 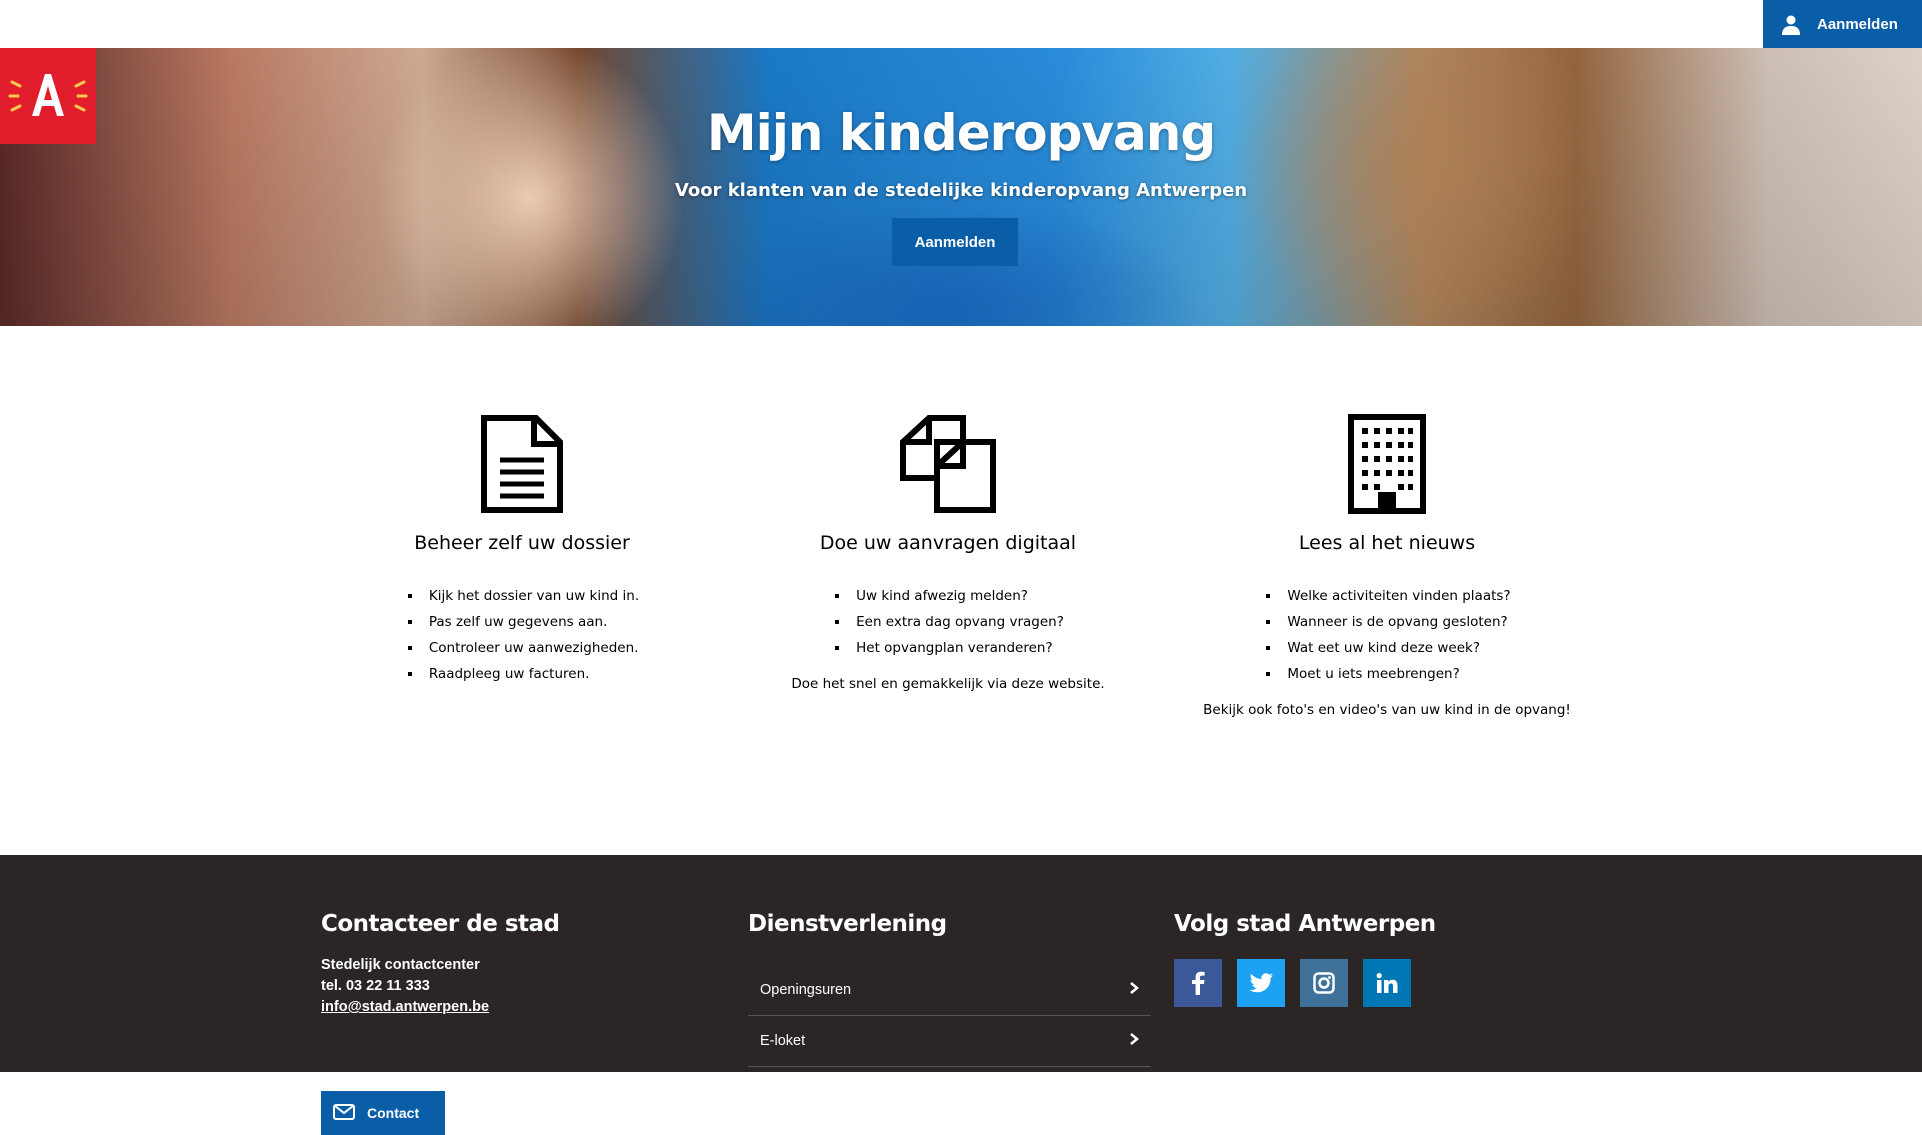 What do you see at coordinates (1857, 24) in the screenshot?
I see `header-login-label: Aanmelden` at bounding box center [1857, 24].